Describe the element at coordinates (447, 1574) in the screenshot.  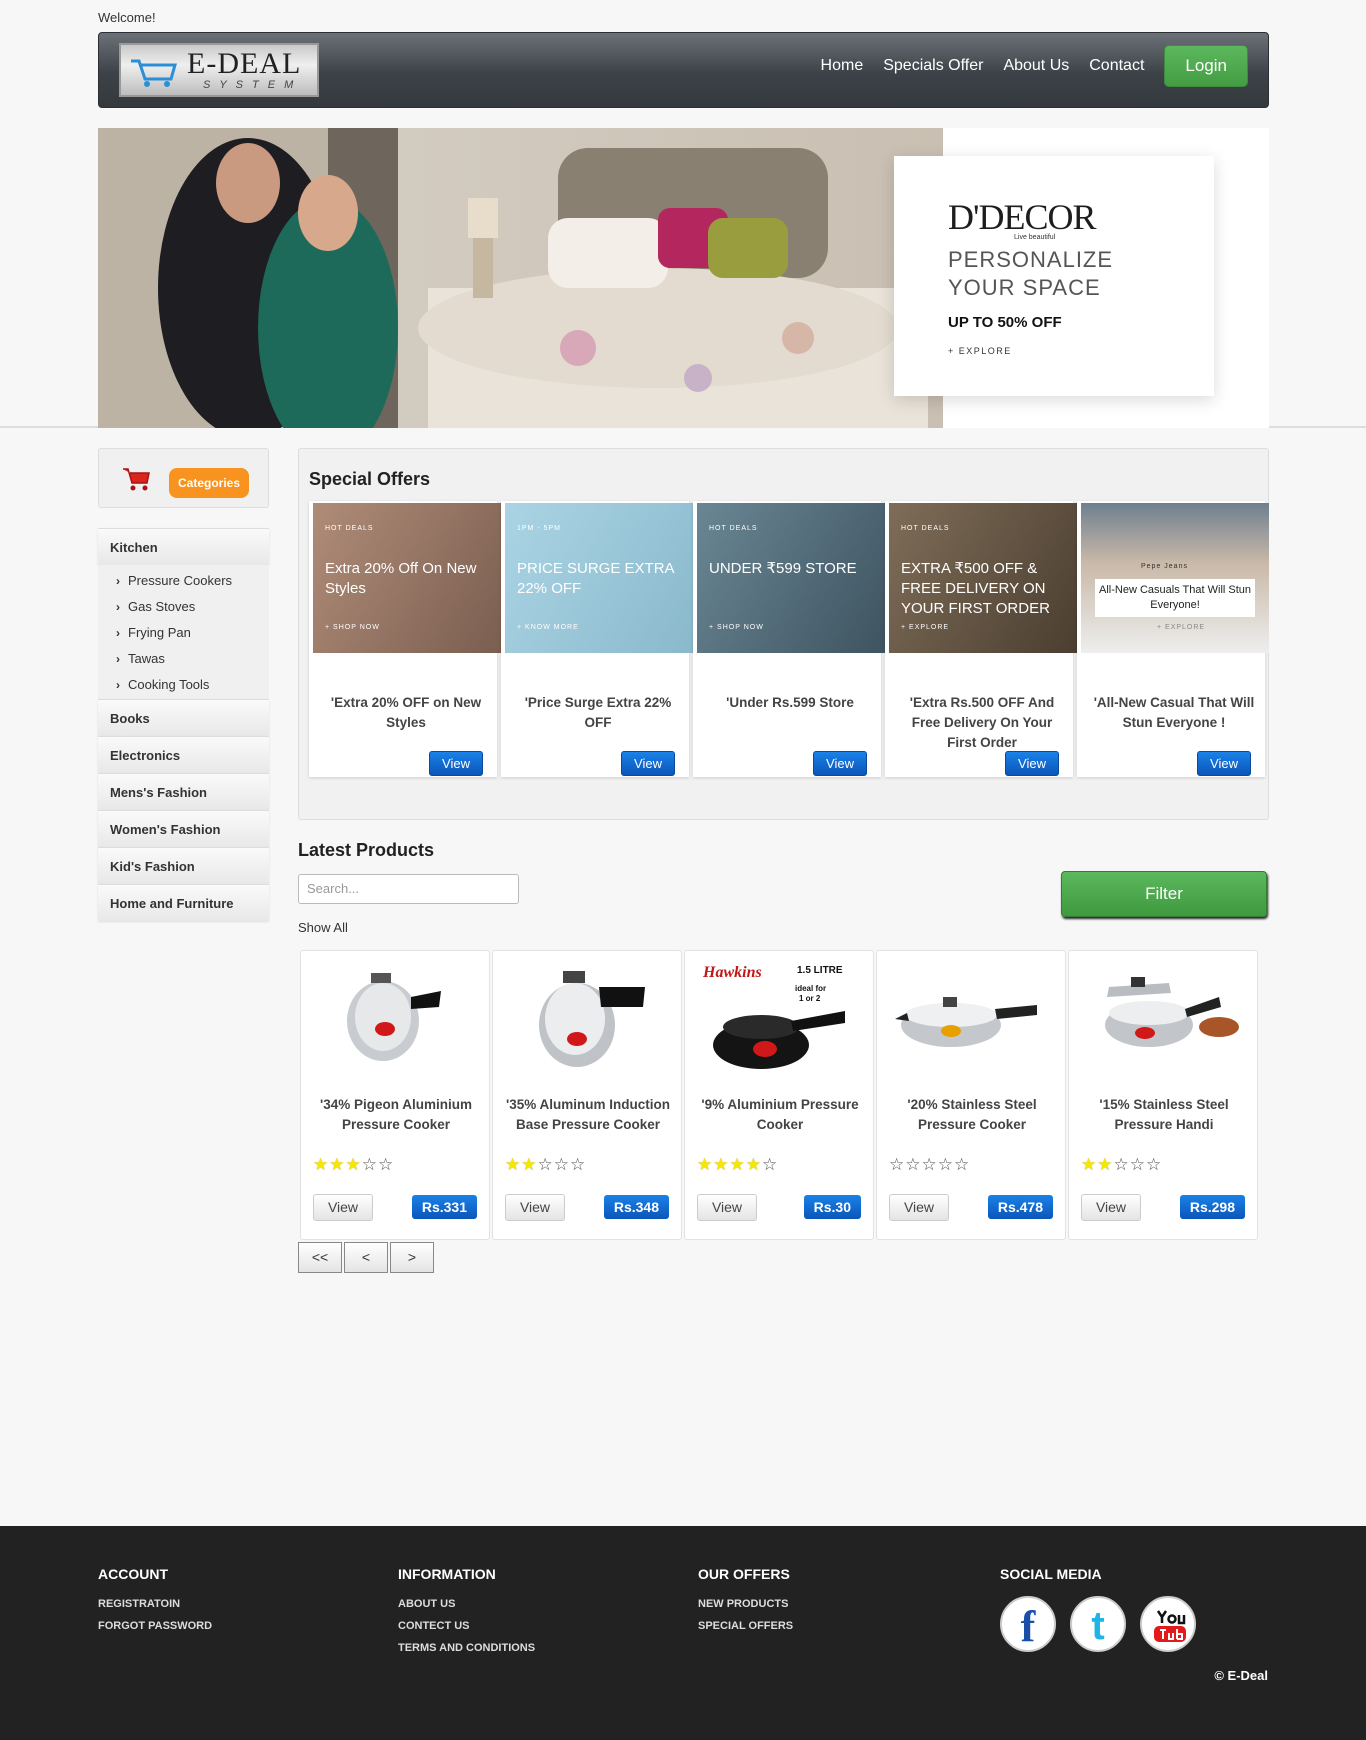
I see `footer-information-title: INFORMATION` at that location.